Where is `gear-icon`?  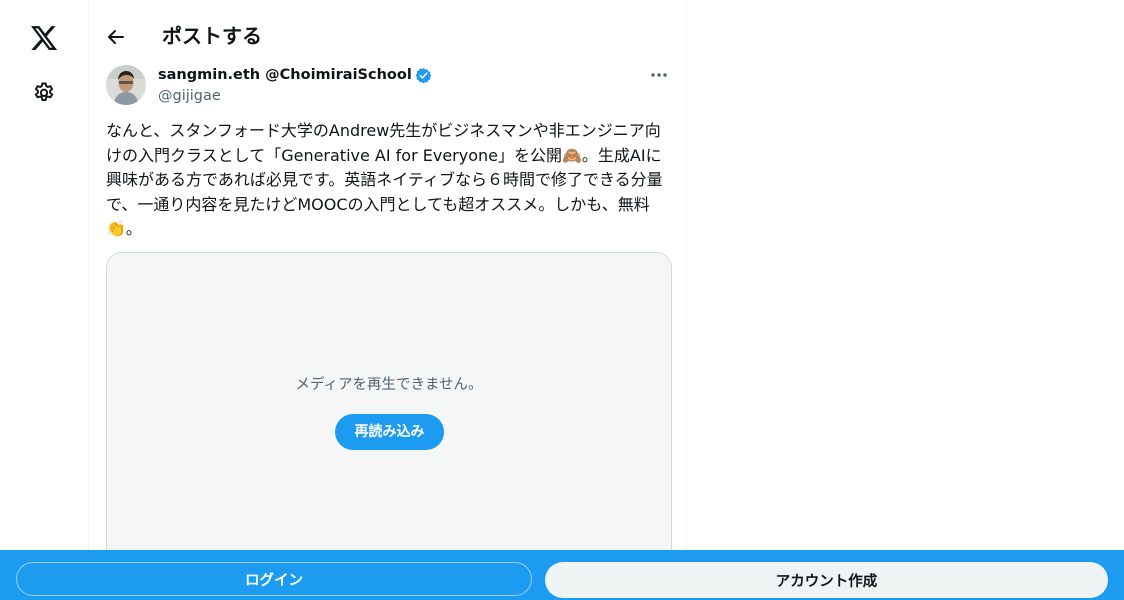 gear-icon is located at coordinates (44, 93).